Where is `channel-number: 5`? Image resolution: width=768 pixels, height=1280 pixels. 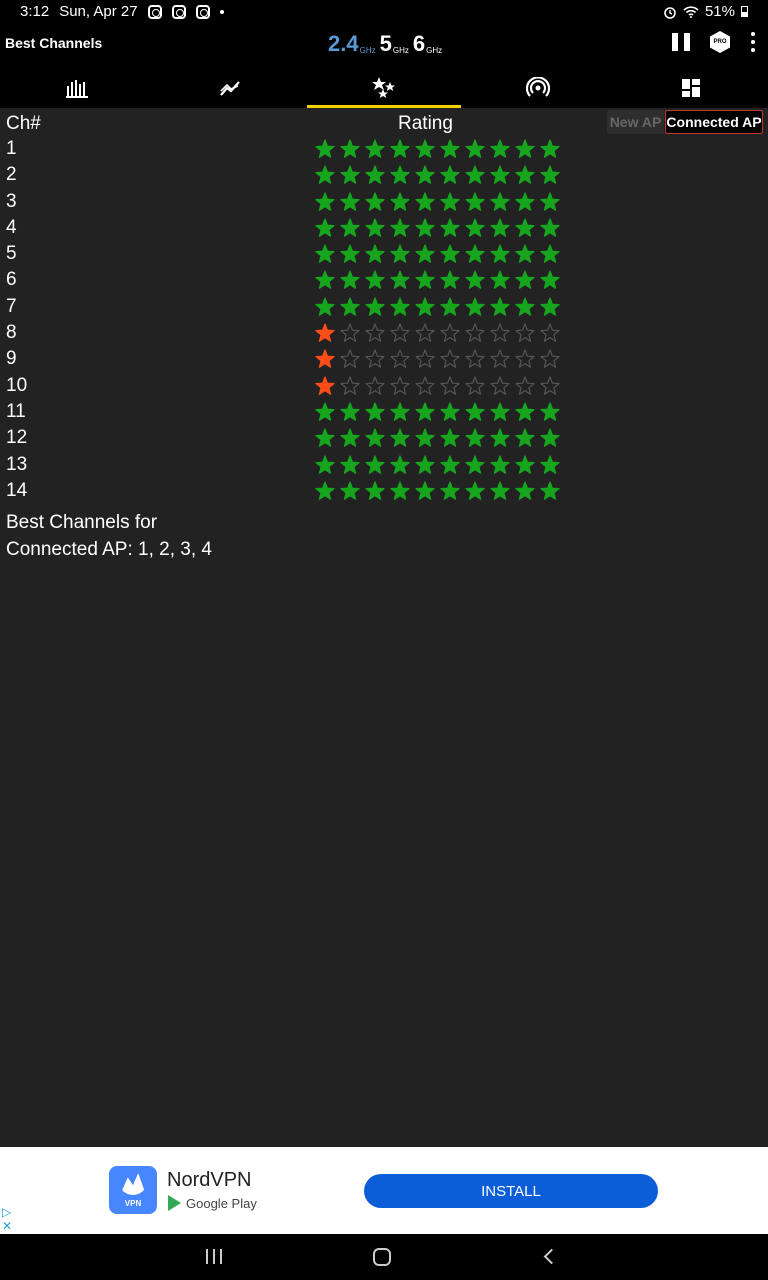 channel-number: 5 is located at coordinates (11, 254).